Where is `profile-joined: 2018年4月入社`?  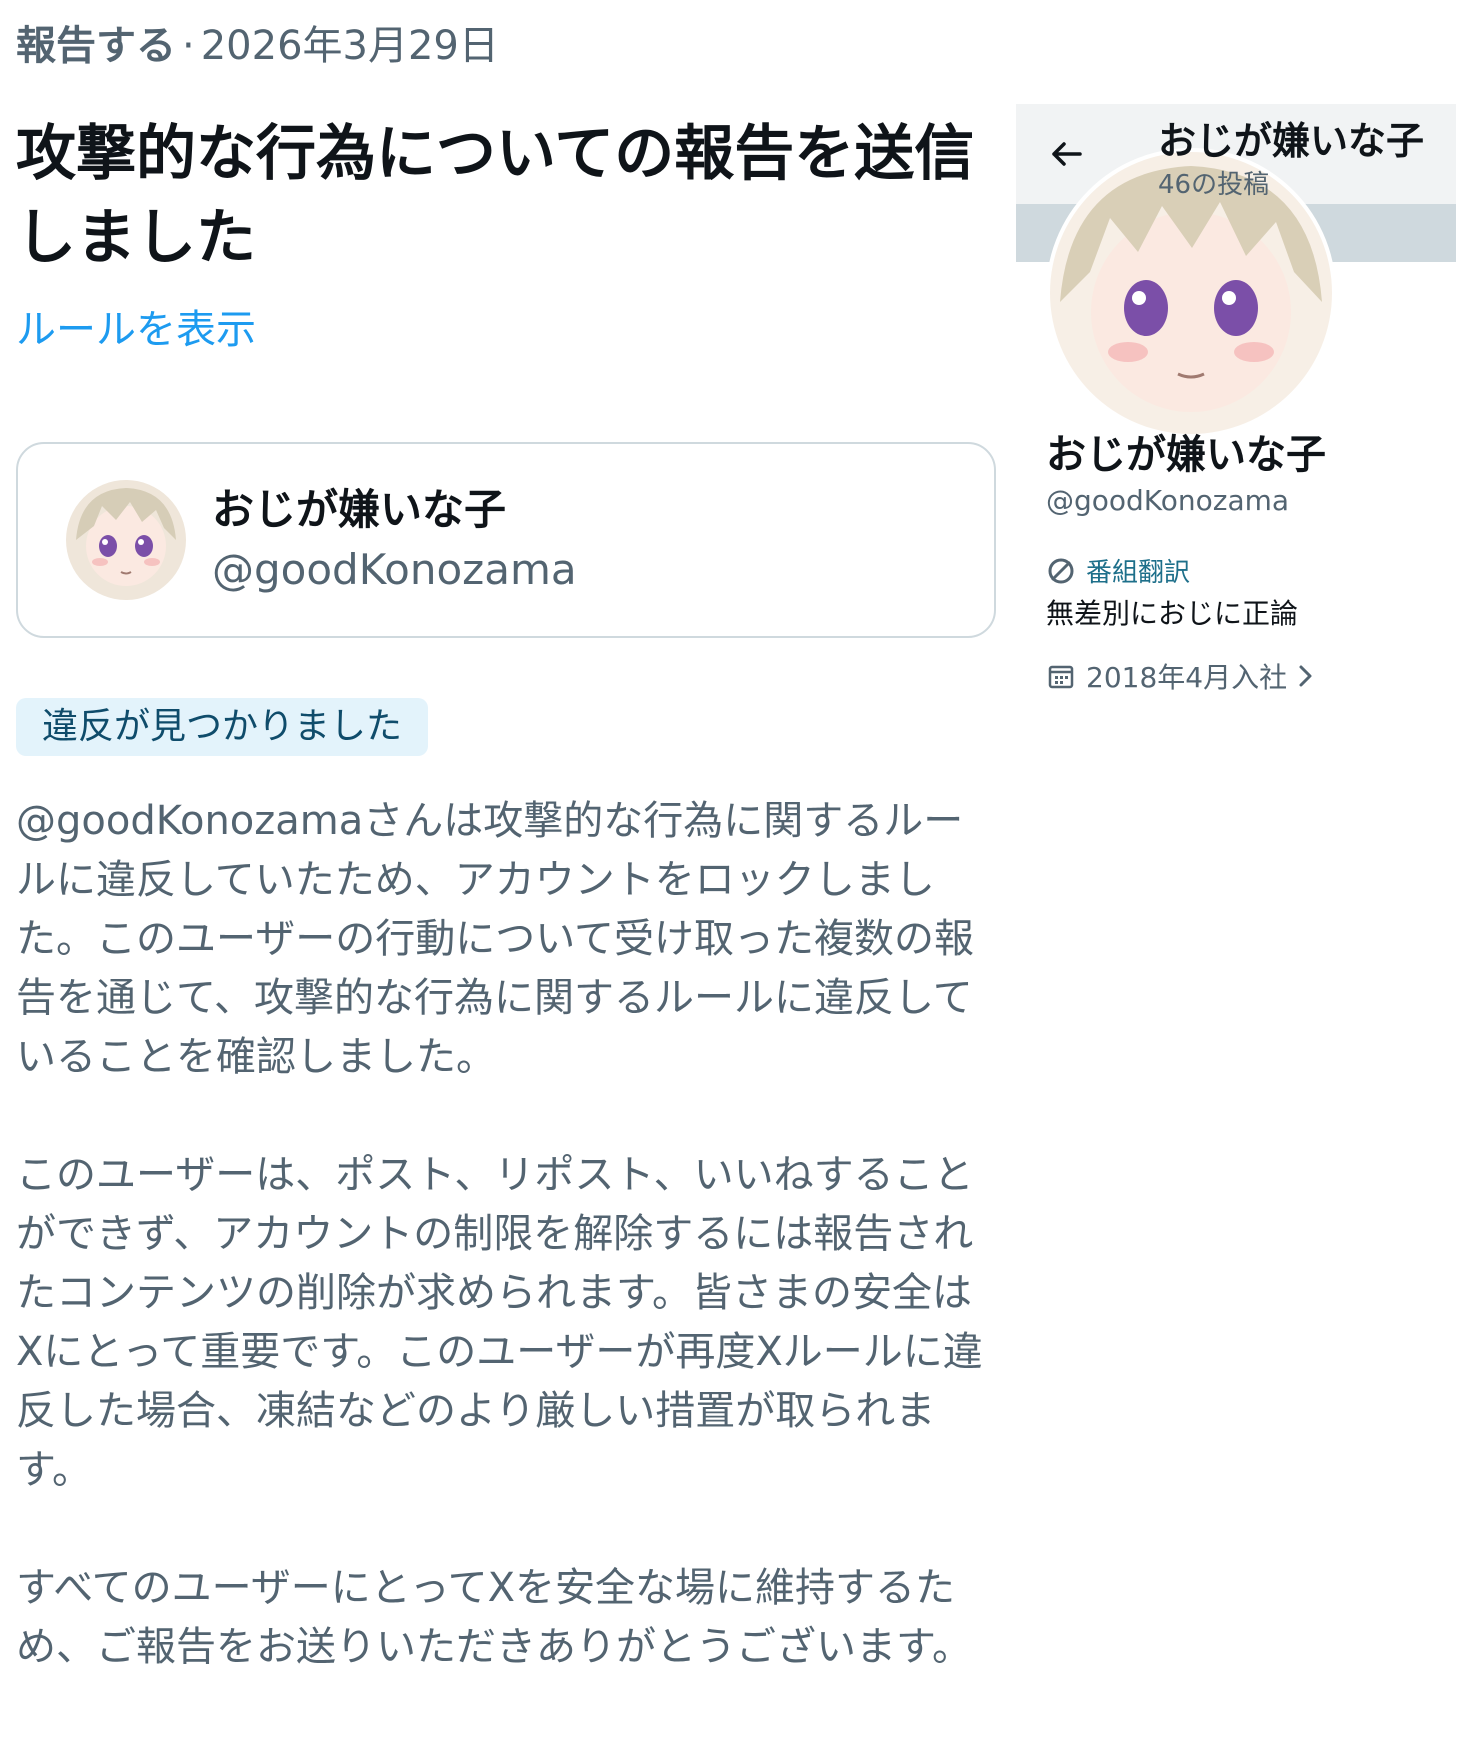
profile-joined: 2018年4月入社 is located at coordinates (1185, 676).